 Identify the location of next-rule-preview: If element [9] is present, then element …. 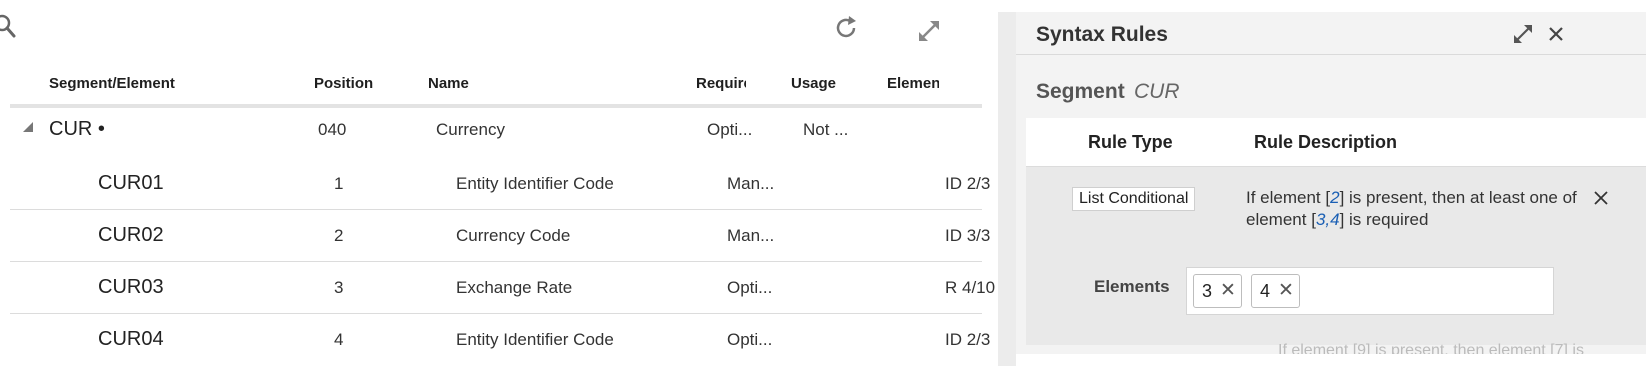
(1431, 348).